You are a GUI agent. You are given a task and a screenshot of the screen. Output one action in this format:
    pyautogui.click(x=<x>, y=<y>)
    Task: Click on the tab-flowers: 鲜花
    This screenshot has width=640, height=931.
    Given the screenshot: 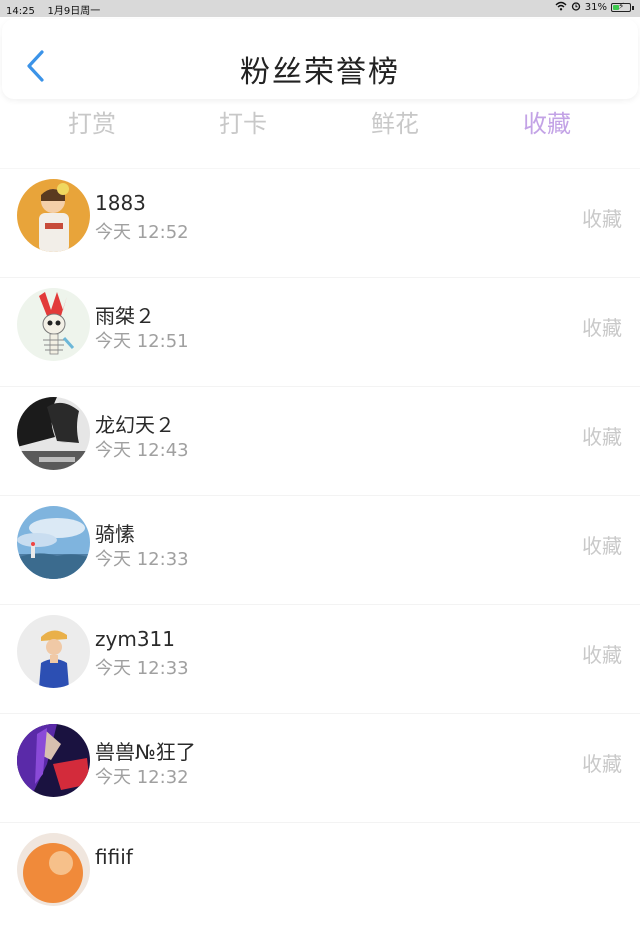 What is the action you would take?
    pyautogui.click(x=395, y=121)
    